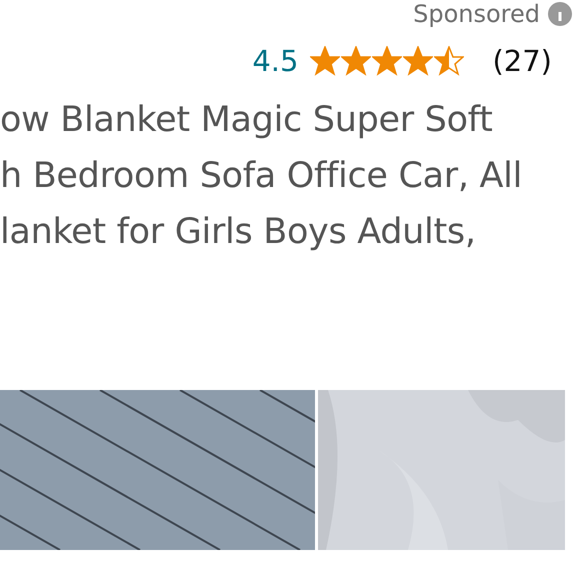 The image size is (580, 580). What do you see at coordinates (476, 14) in the screenshot?
I see `sponsored-label: Sponsored` at bounding box center [476, 14].